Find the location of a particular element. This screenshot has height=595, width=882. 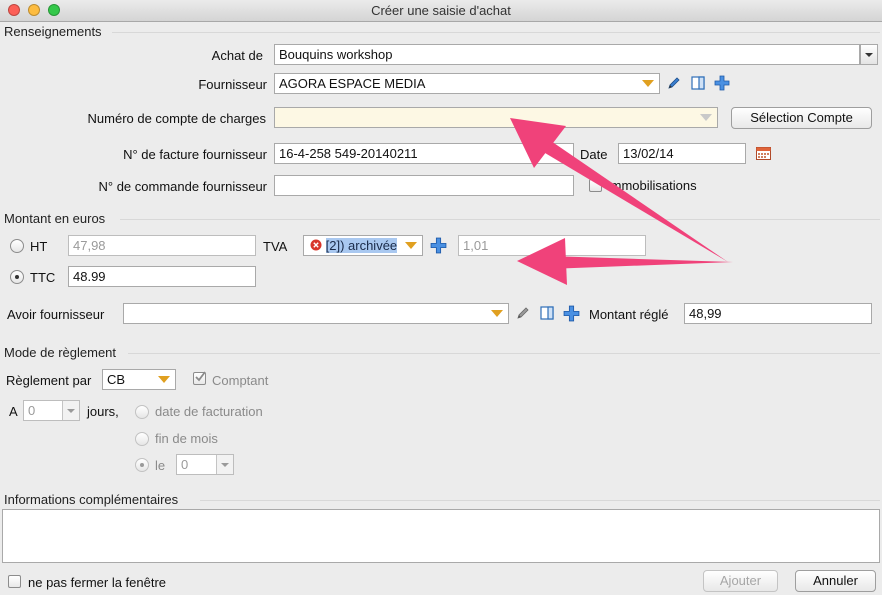

ttc-radio is located at coordinates (17, 277).